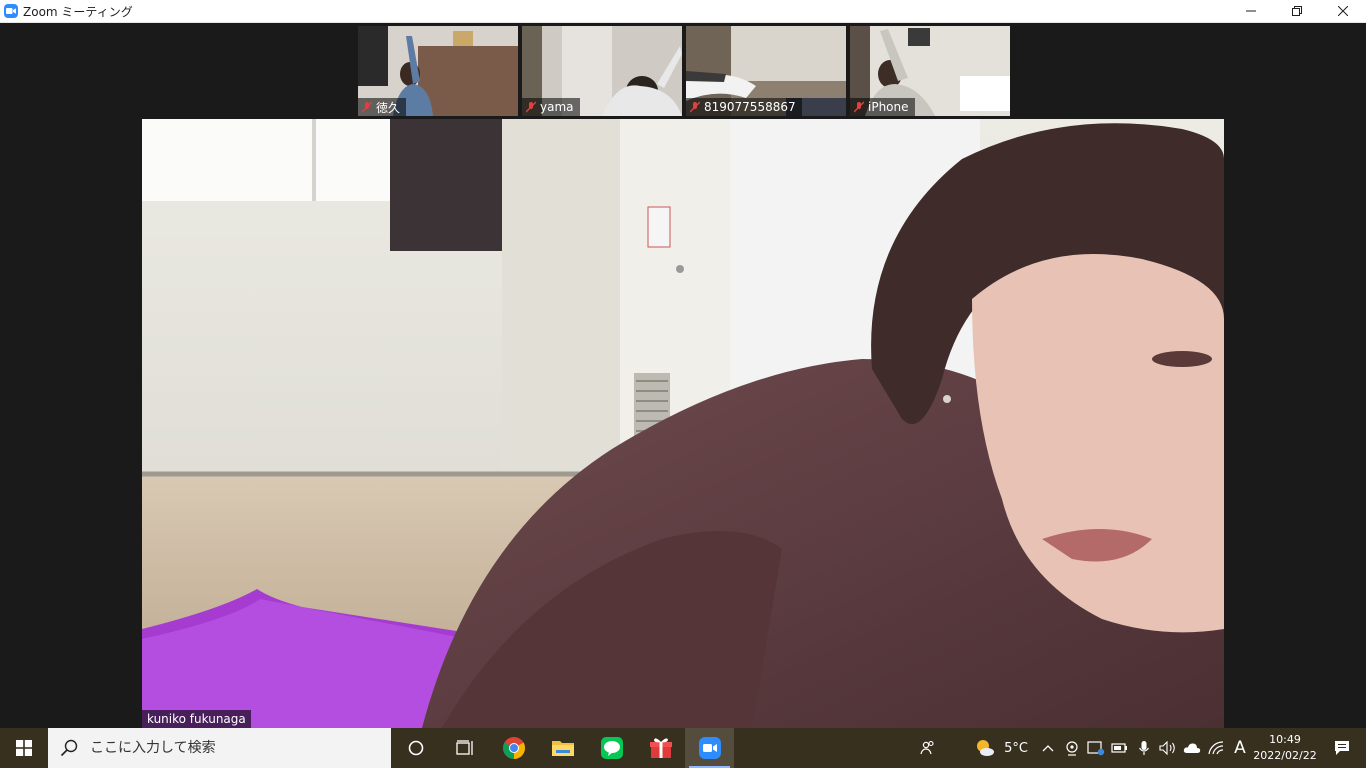 Image resolution: width=1366 pixels, height=768 pixels. Describe the element at coordinates (1016, 748) in the screenshot. I see `weather-temperature: 5°C` at that location.